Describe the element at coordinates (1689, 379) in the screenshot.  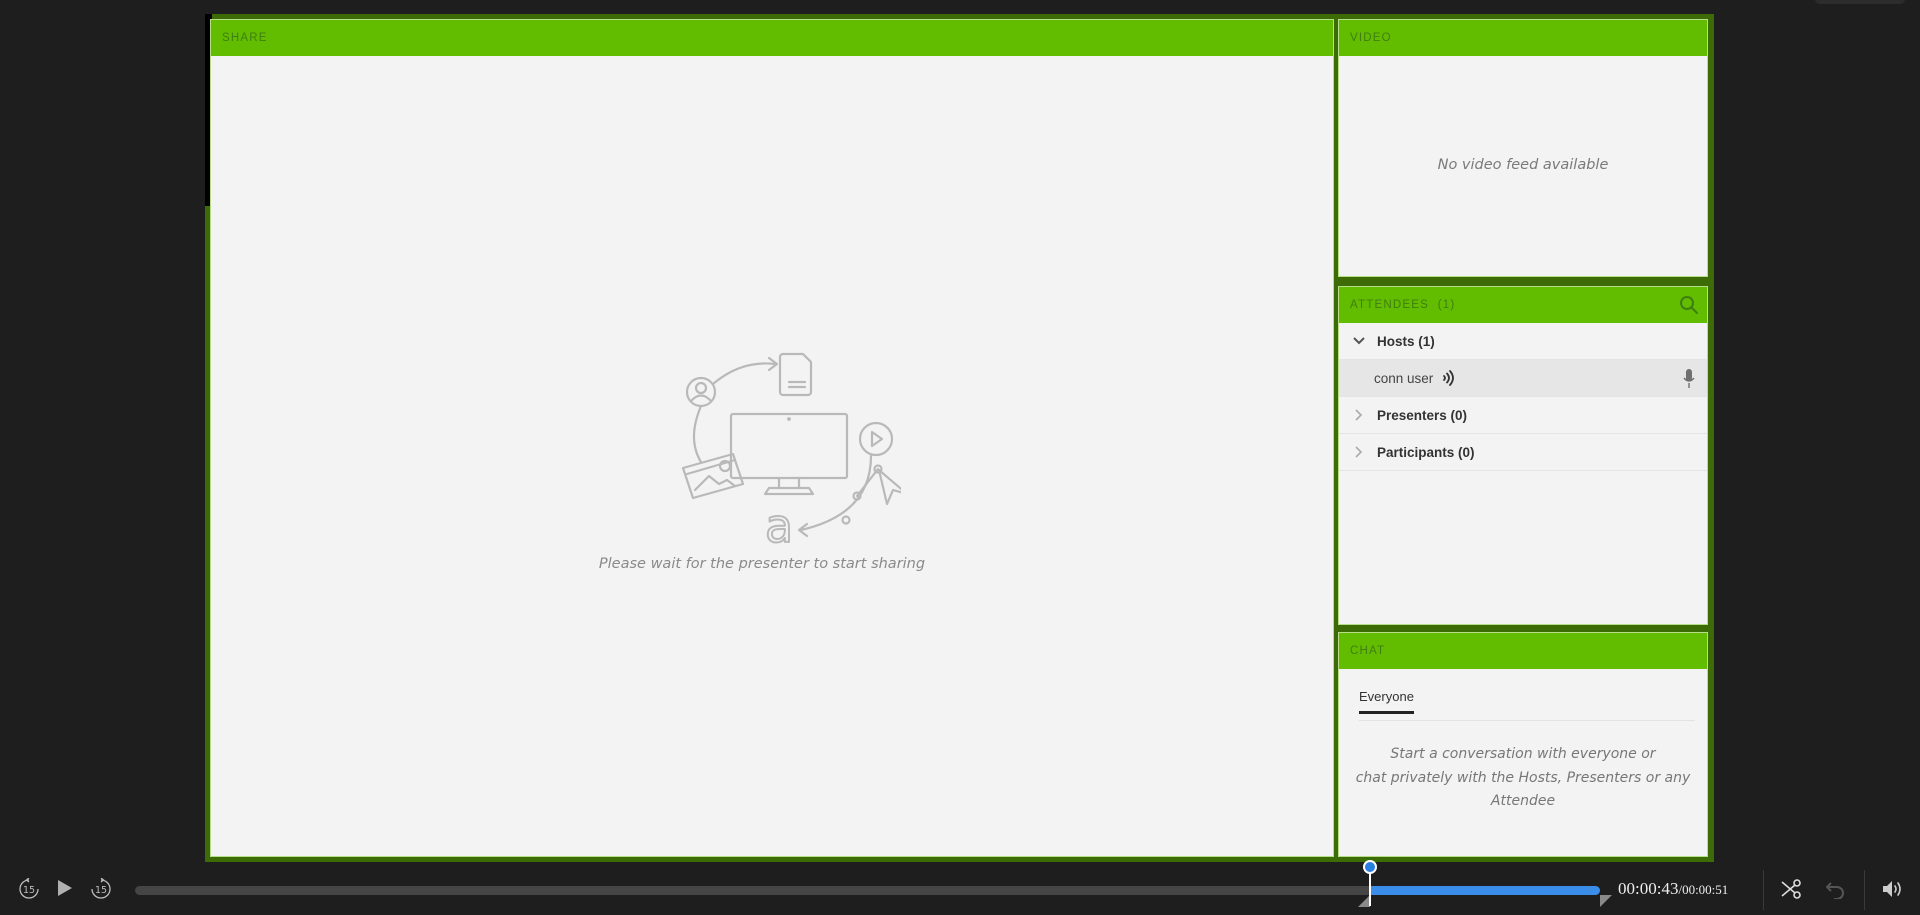
I see `microphone-icon` at that location.